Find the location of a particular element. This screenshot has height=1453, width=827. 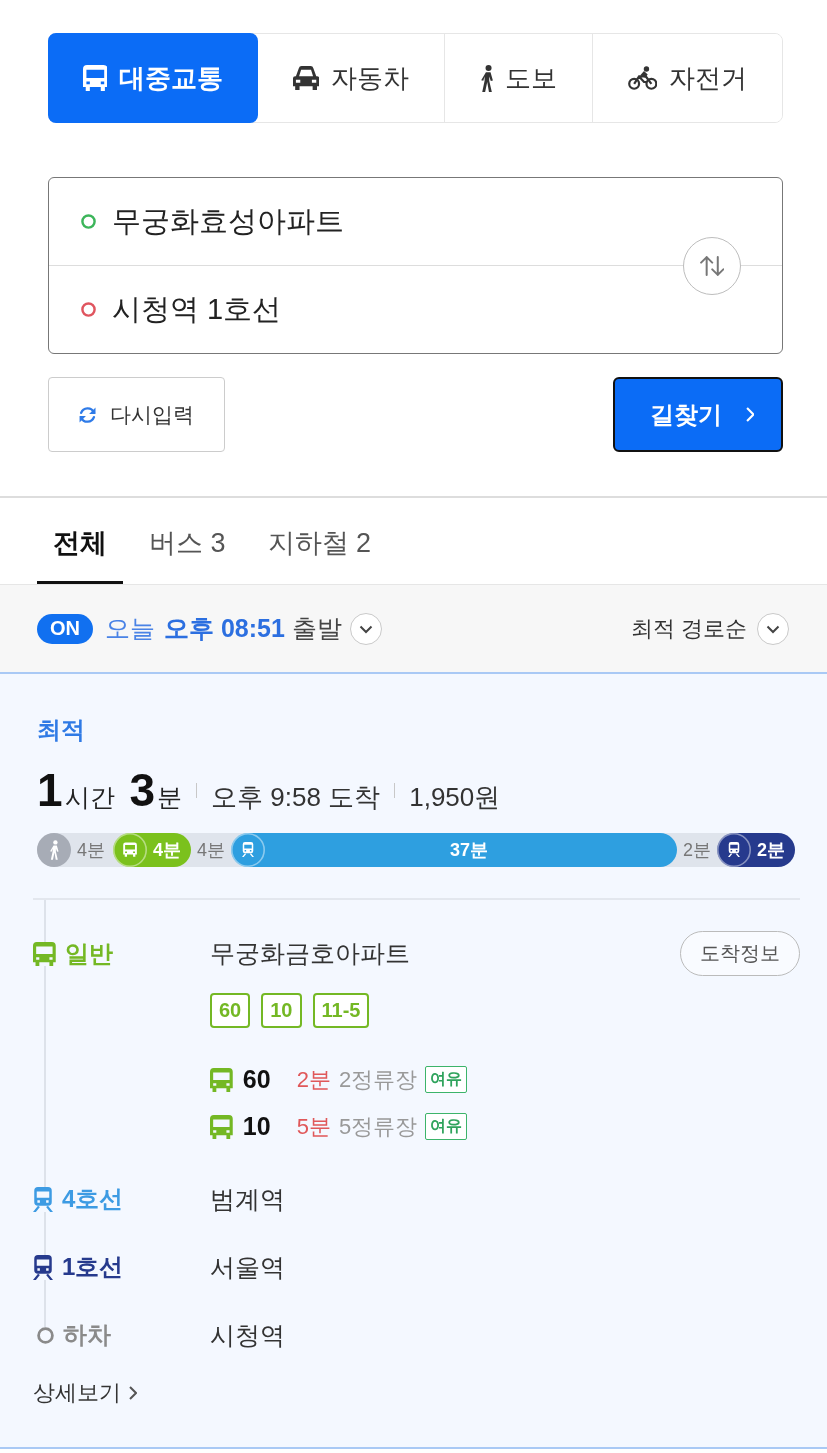

stops-away: 2정류장 is located at coordinates (378, 1079).